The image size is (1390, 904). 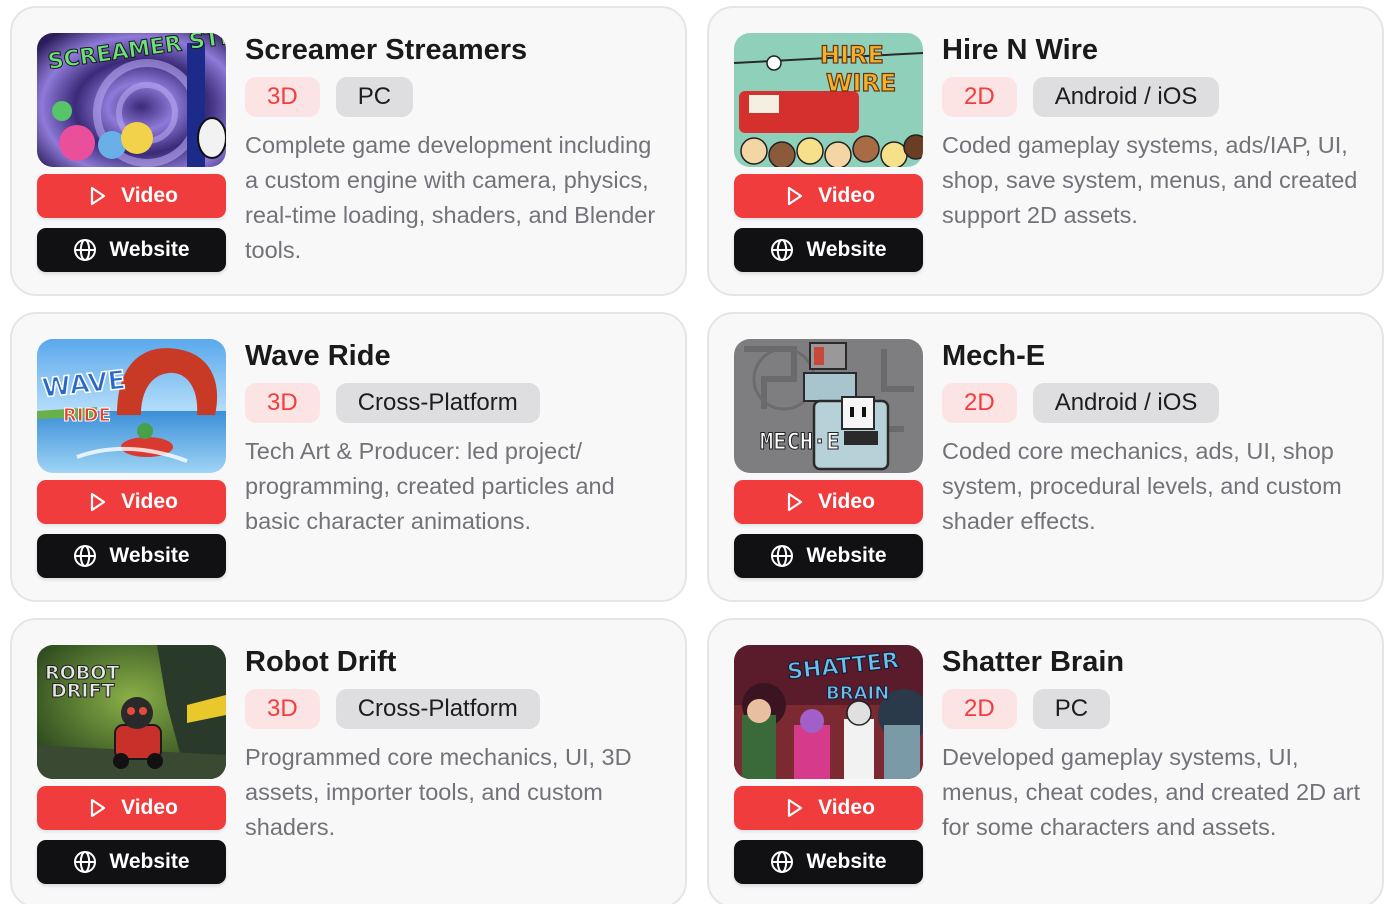 I want to click on project-title: Hire N Wire, so click(x=1020, y=50).